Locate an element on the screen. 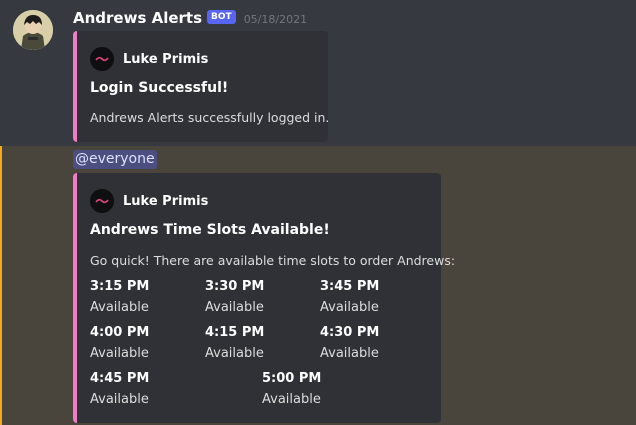 The width and height of the screenshot is (636, 425). field-slot: 3:30 PM Available is located at coordinates (234, 297).